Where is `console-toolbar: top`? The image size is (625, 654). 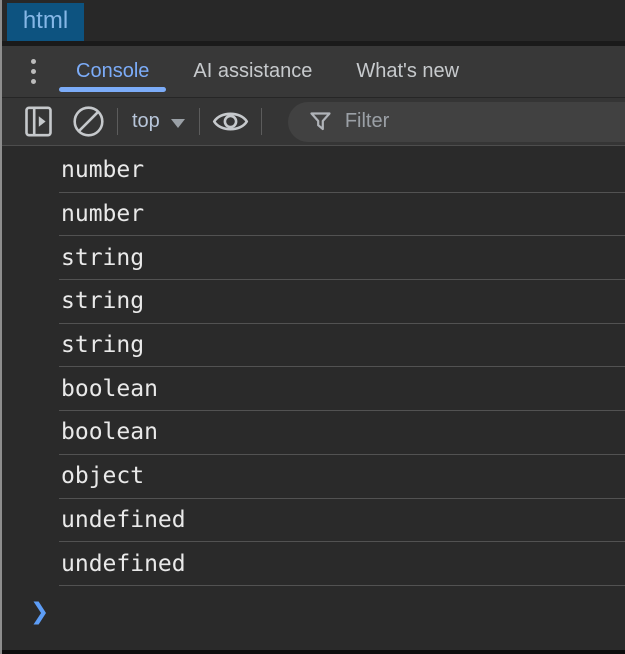
console-toolbar: top is located at coordinates (313, 122).